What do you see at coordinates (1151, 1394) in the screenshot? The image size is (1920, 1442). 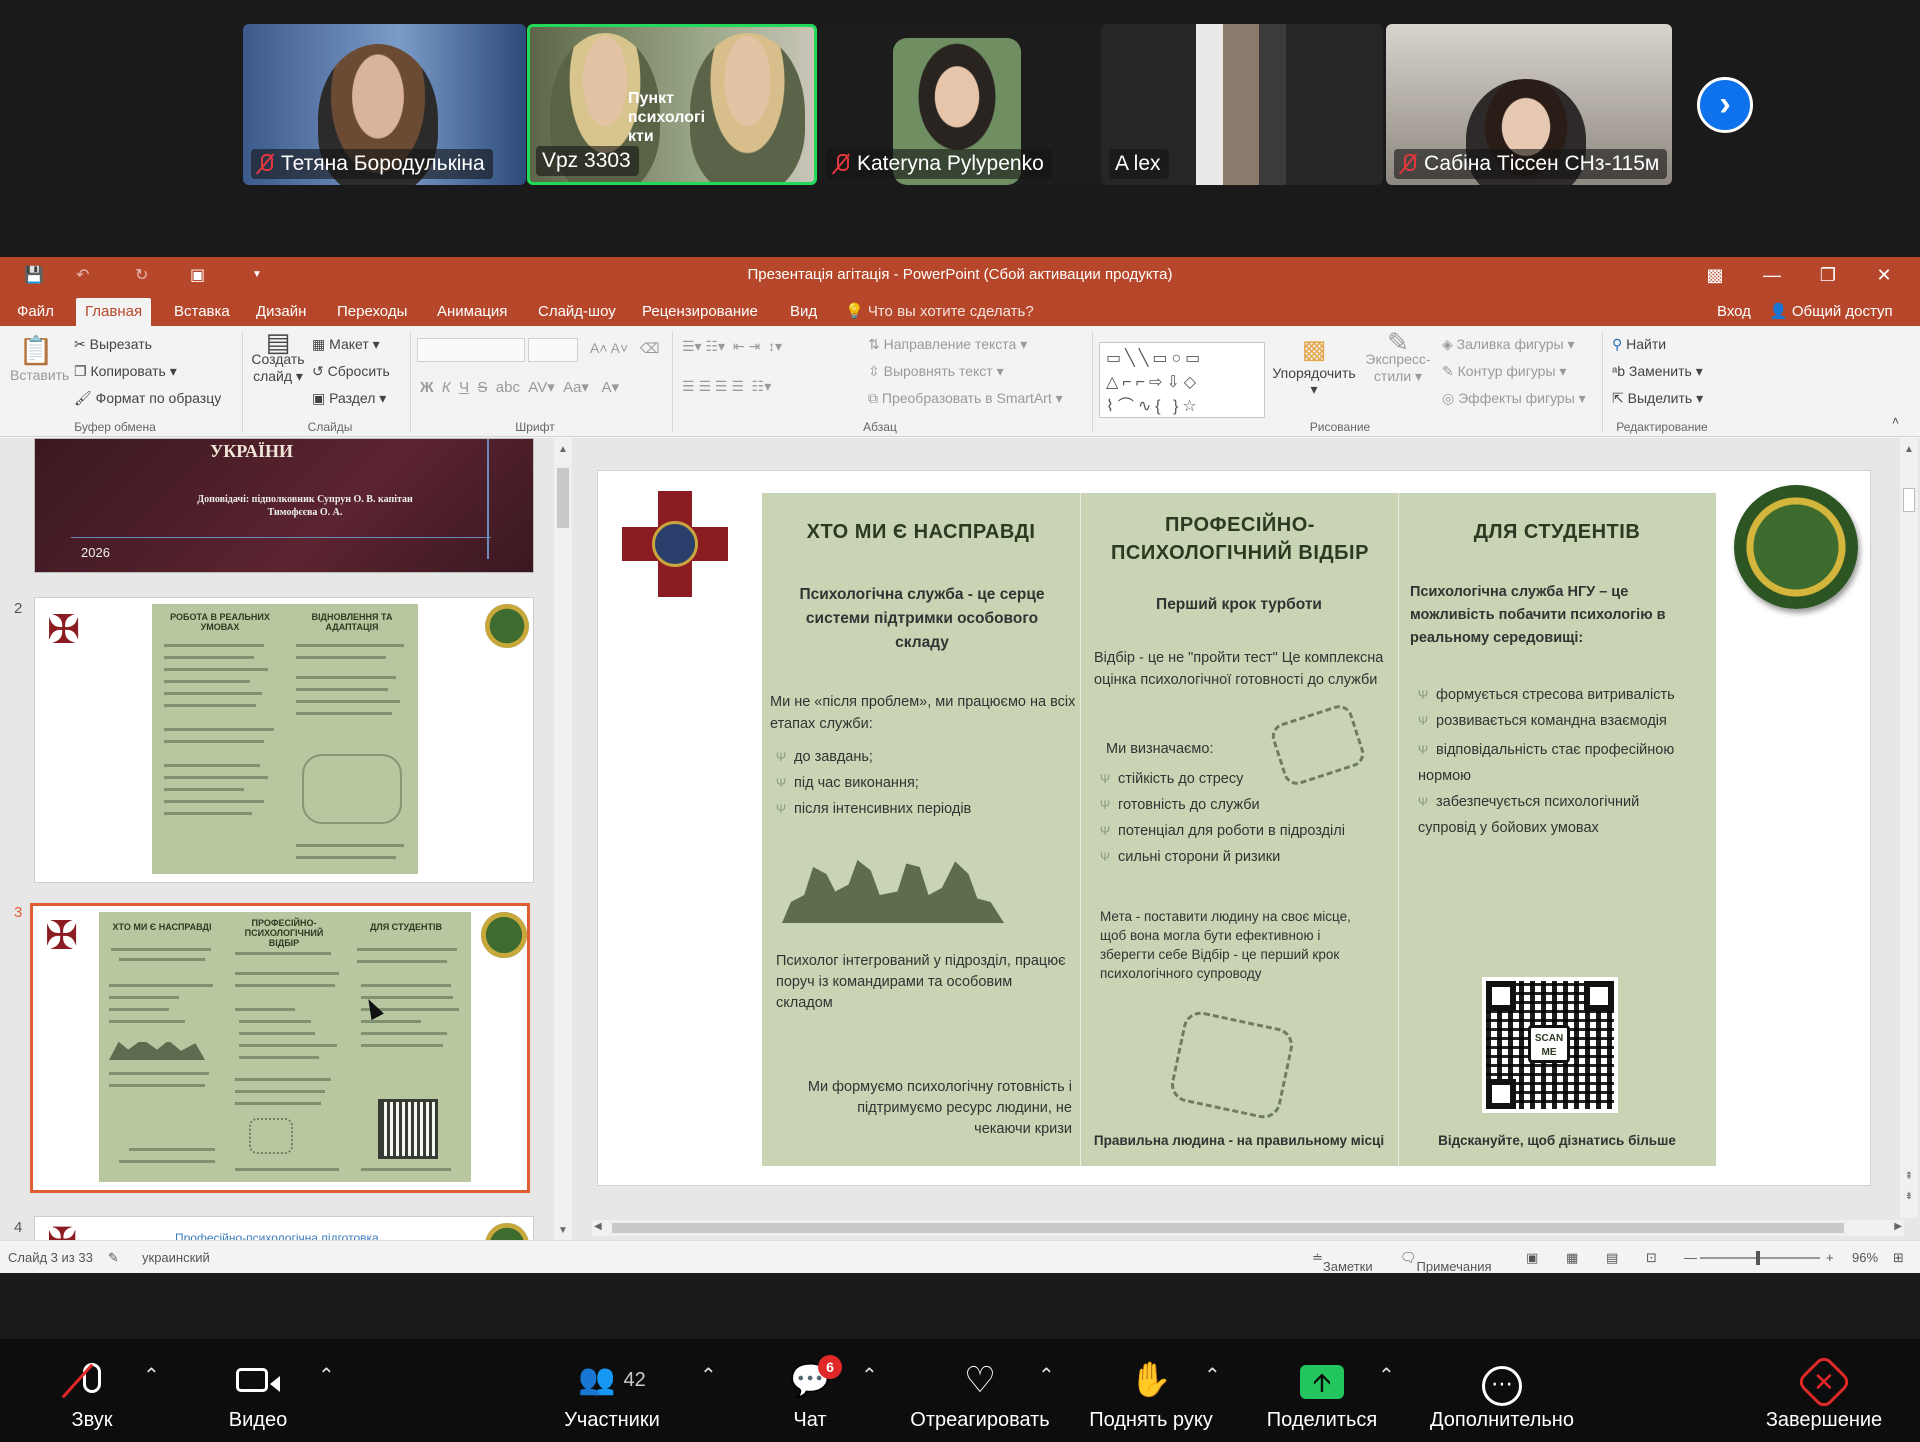 I see `raise-hand-button: ✋ Поднять руку` at bounding box center [1151, 1394].